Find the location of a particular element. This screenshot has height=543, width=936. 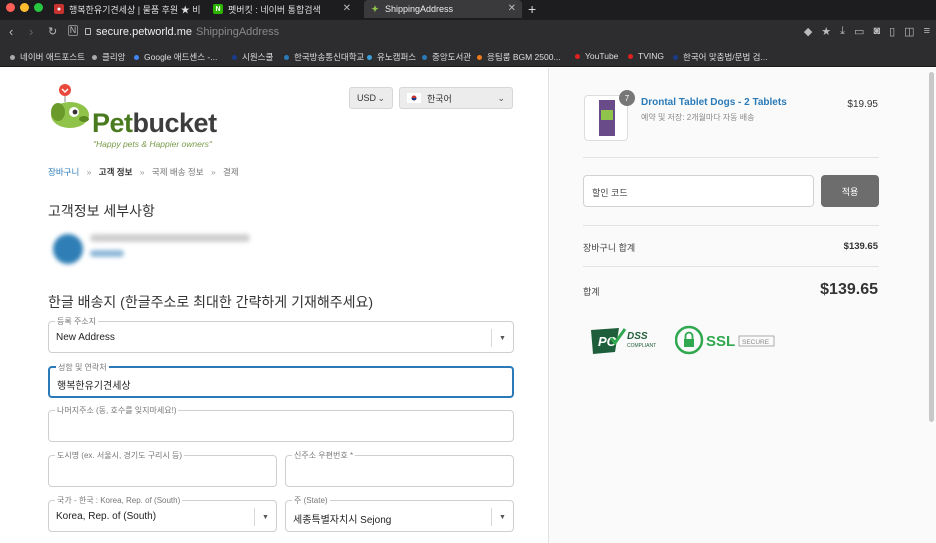

subtotal-label: 장바구니 합계 is located at coordinates (609, 248).